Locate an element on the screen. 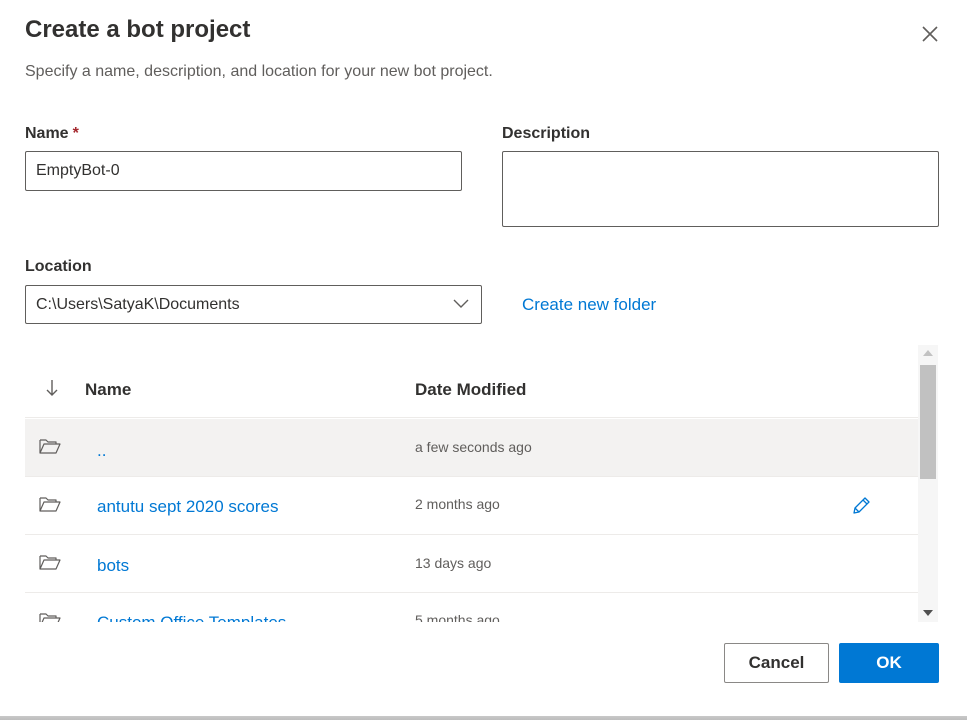 The height and width of the screenshot is (720, 967). row-date: 13 days ago is located at coordinates (453, 563).